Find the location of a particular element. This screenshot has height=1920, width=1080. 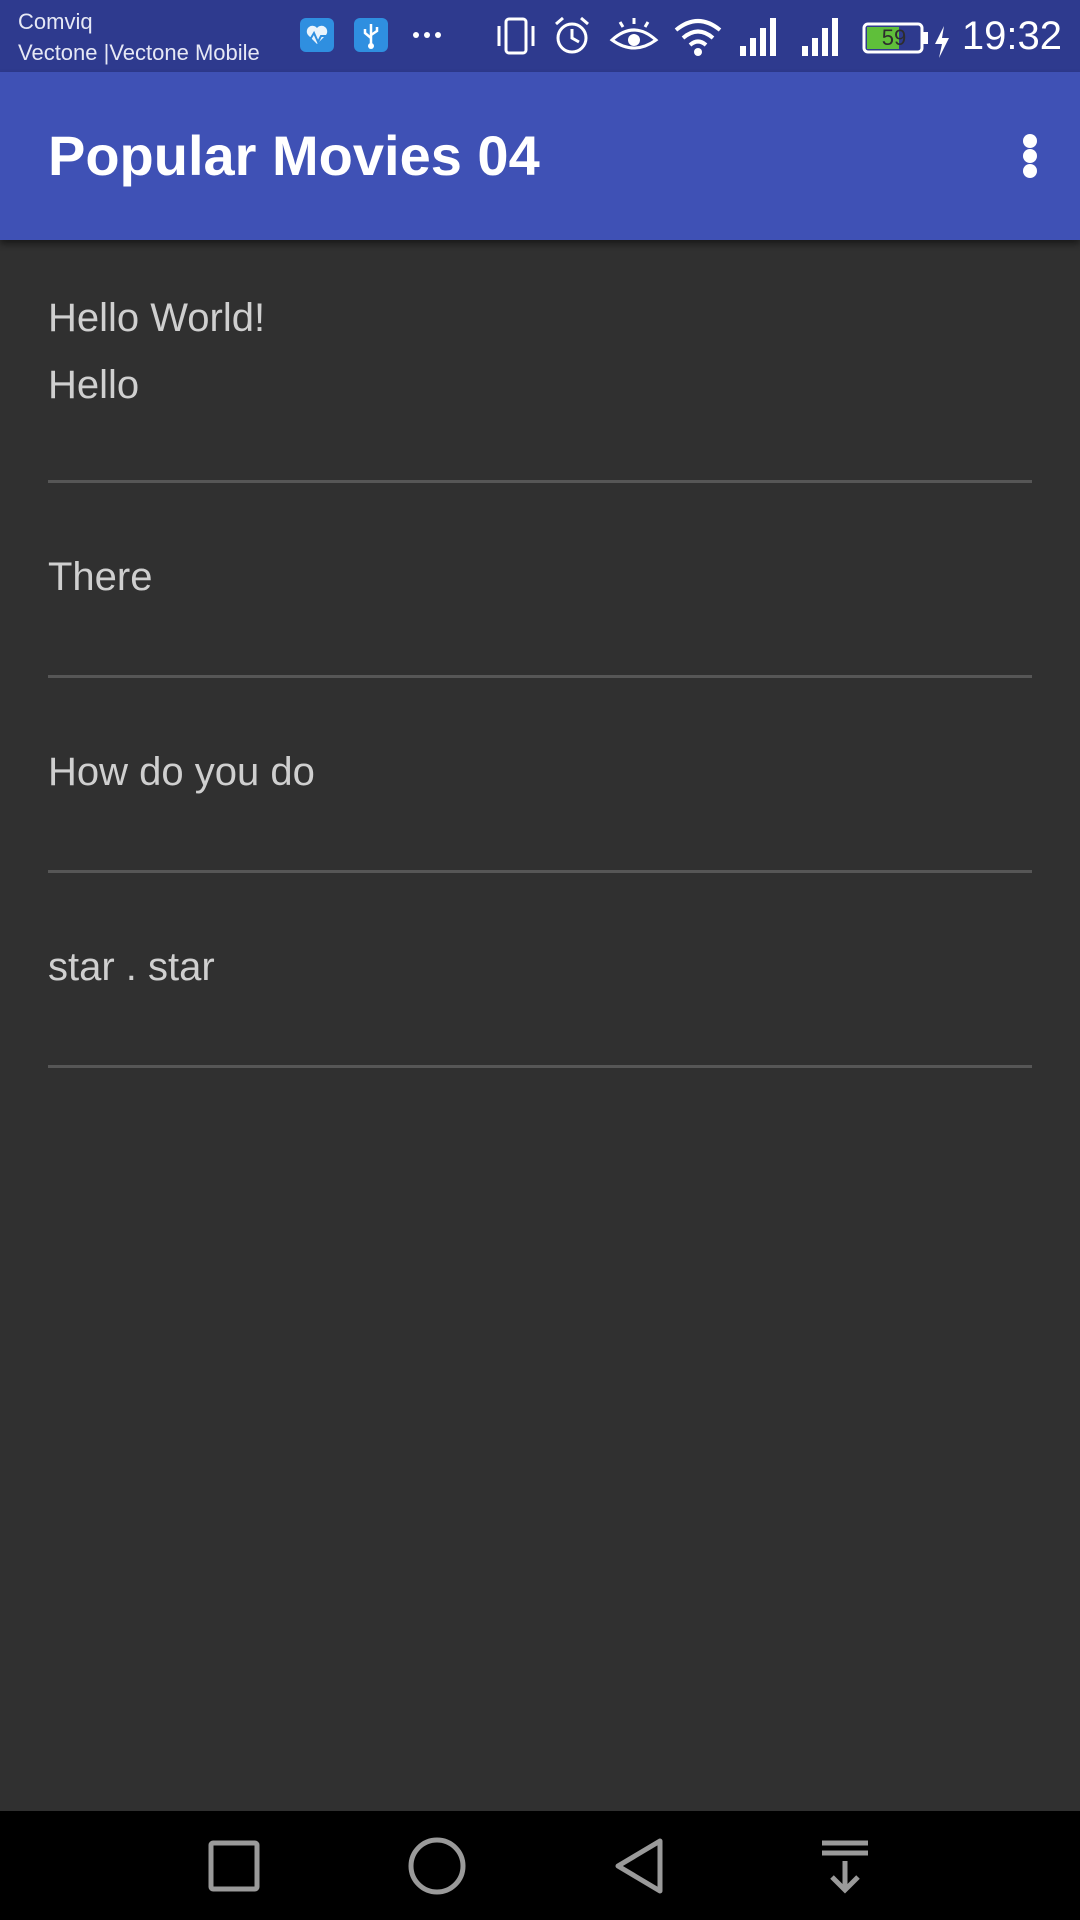

back-icon is located at coordinates (641, 1866).